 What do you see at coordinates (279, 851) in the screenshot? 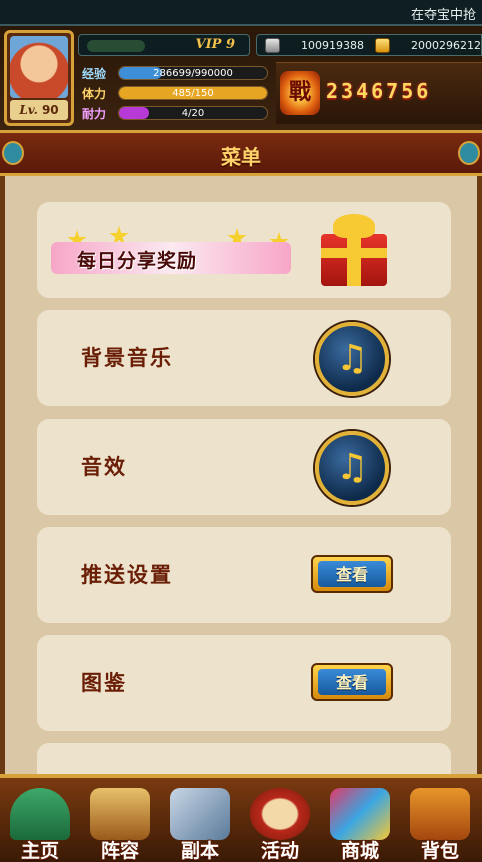
I see `nav-events-label: 活动` at bounding box center [279, 851].